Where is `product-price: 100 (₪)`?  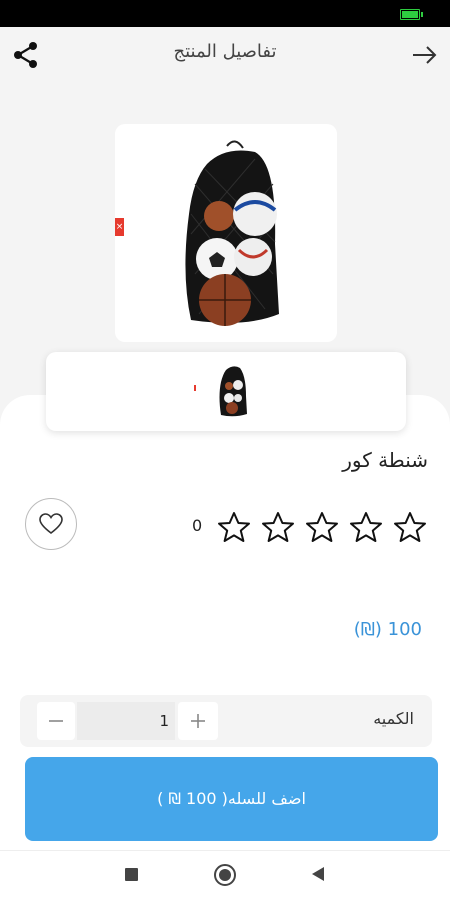
product-price: 100 (₪) is located at coordinates (387, 629).